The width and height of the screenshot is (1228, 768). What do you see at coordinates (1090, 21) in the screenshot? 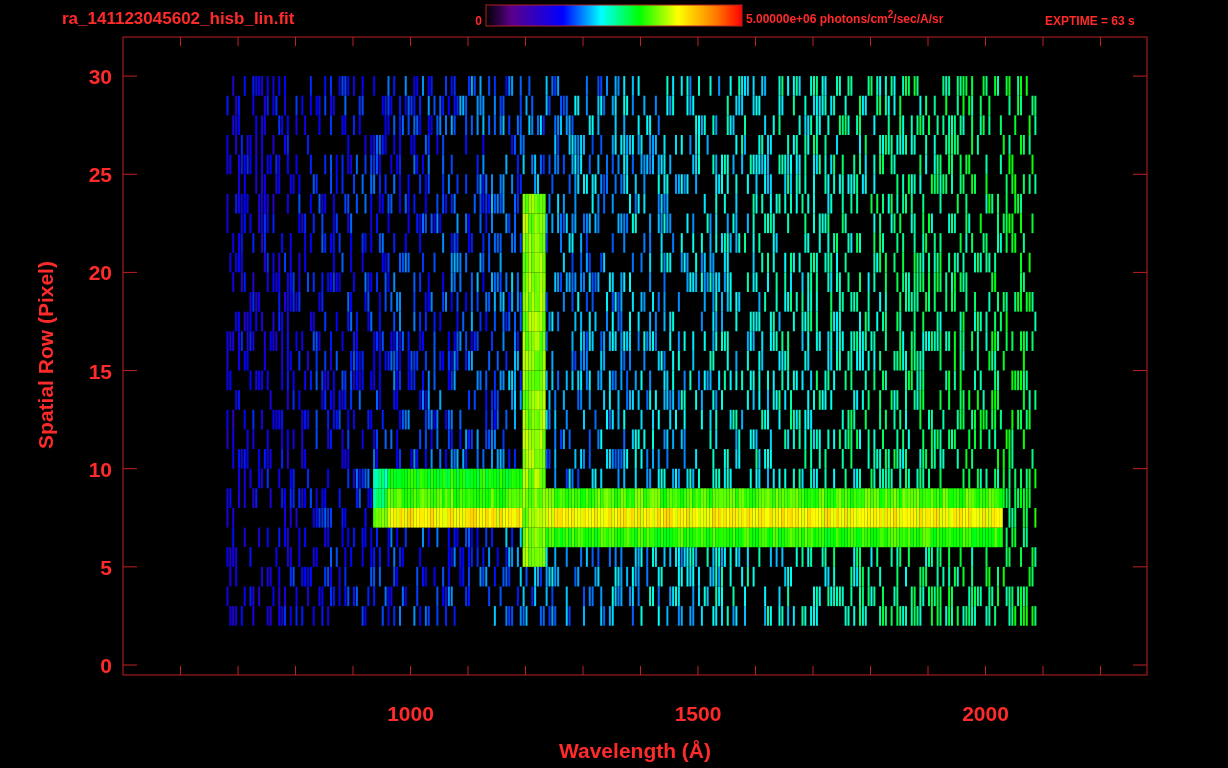
I see `exposure-time: EXPTIME = 63 s` at bounding box center [1090, 21].